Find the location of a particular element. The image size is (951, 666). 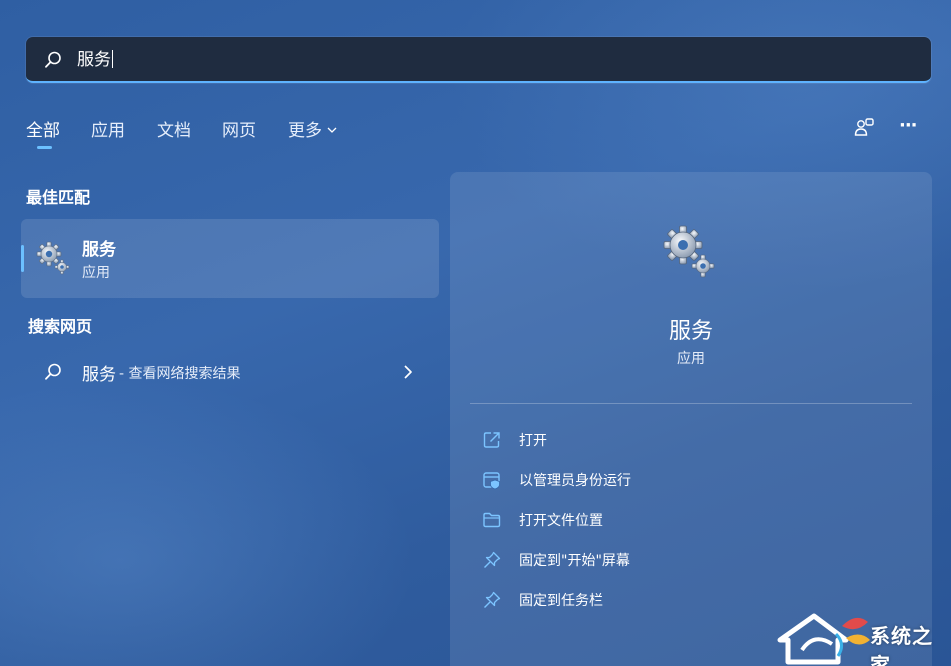

action-pin-to-start-label: 固定到"开始"屏幕 is located at coordinates (574, 561).